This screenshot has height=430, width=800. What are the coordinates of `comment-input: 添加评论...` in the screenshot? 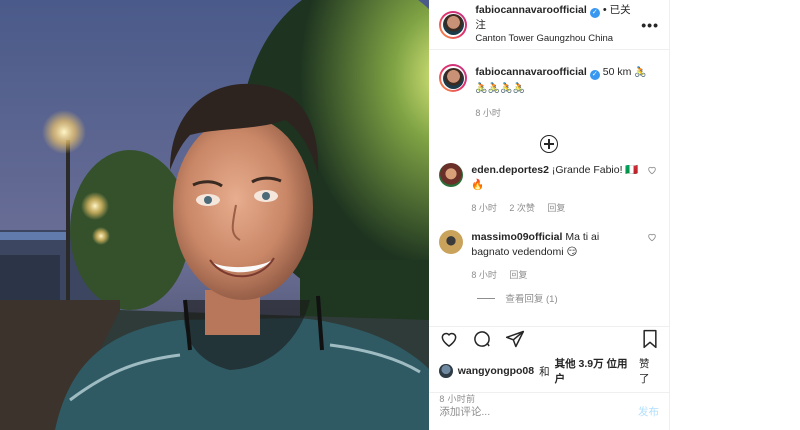 It's located at (538, 411).